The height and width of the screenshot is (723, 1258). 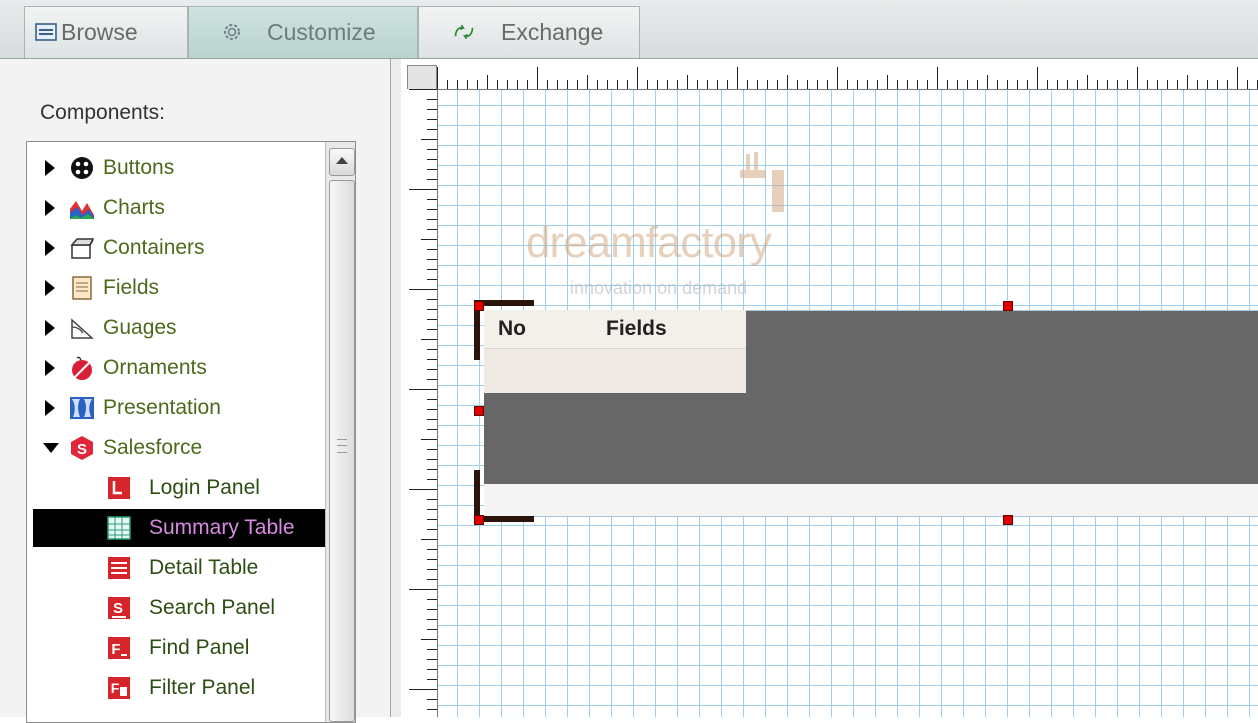 I want to click on resize-handle-top, so click(x=1008, y=306).